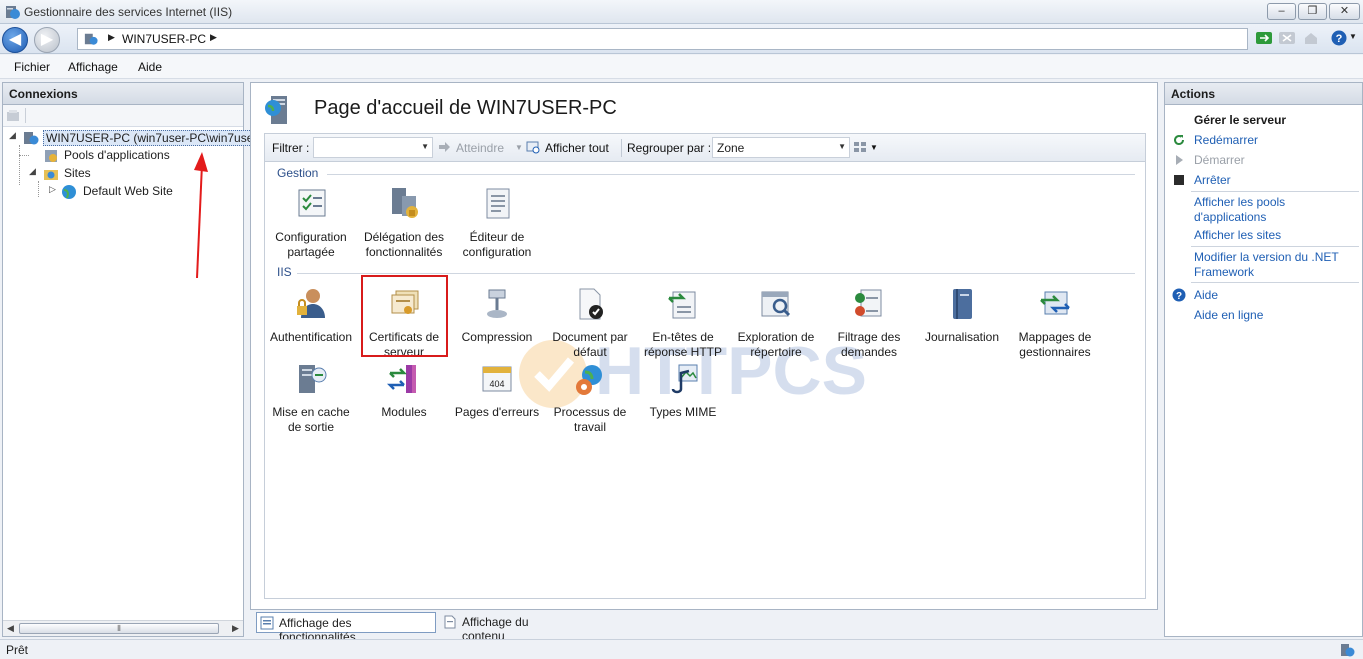 The width and height of the screenshot is (1363, 659). I want to click on default-document-icon, so click(591, 304).